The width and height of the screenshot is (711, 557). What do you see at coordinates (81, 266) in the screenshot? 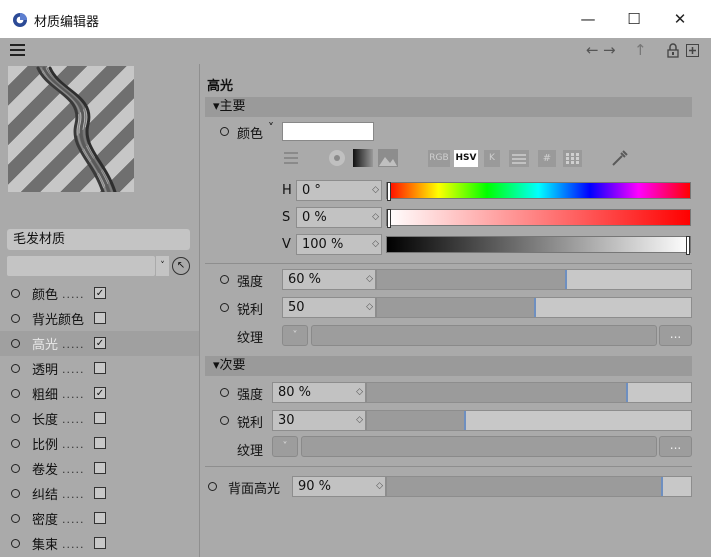
I see `channel-filter-input` at bounding box center [81, 266].